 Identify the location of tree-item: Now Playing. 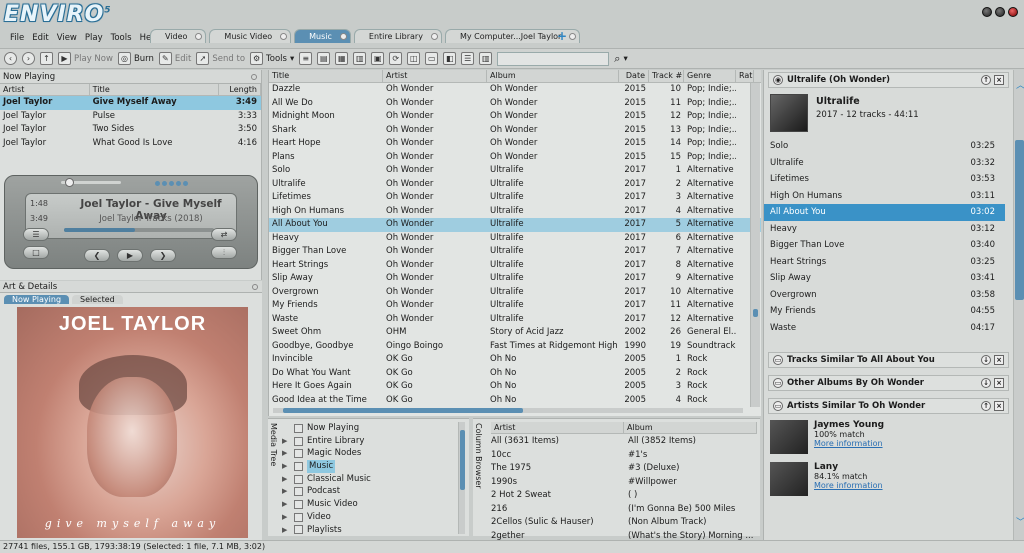
(372, 428).